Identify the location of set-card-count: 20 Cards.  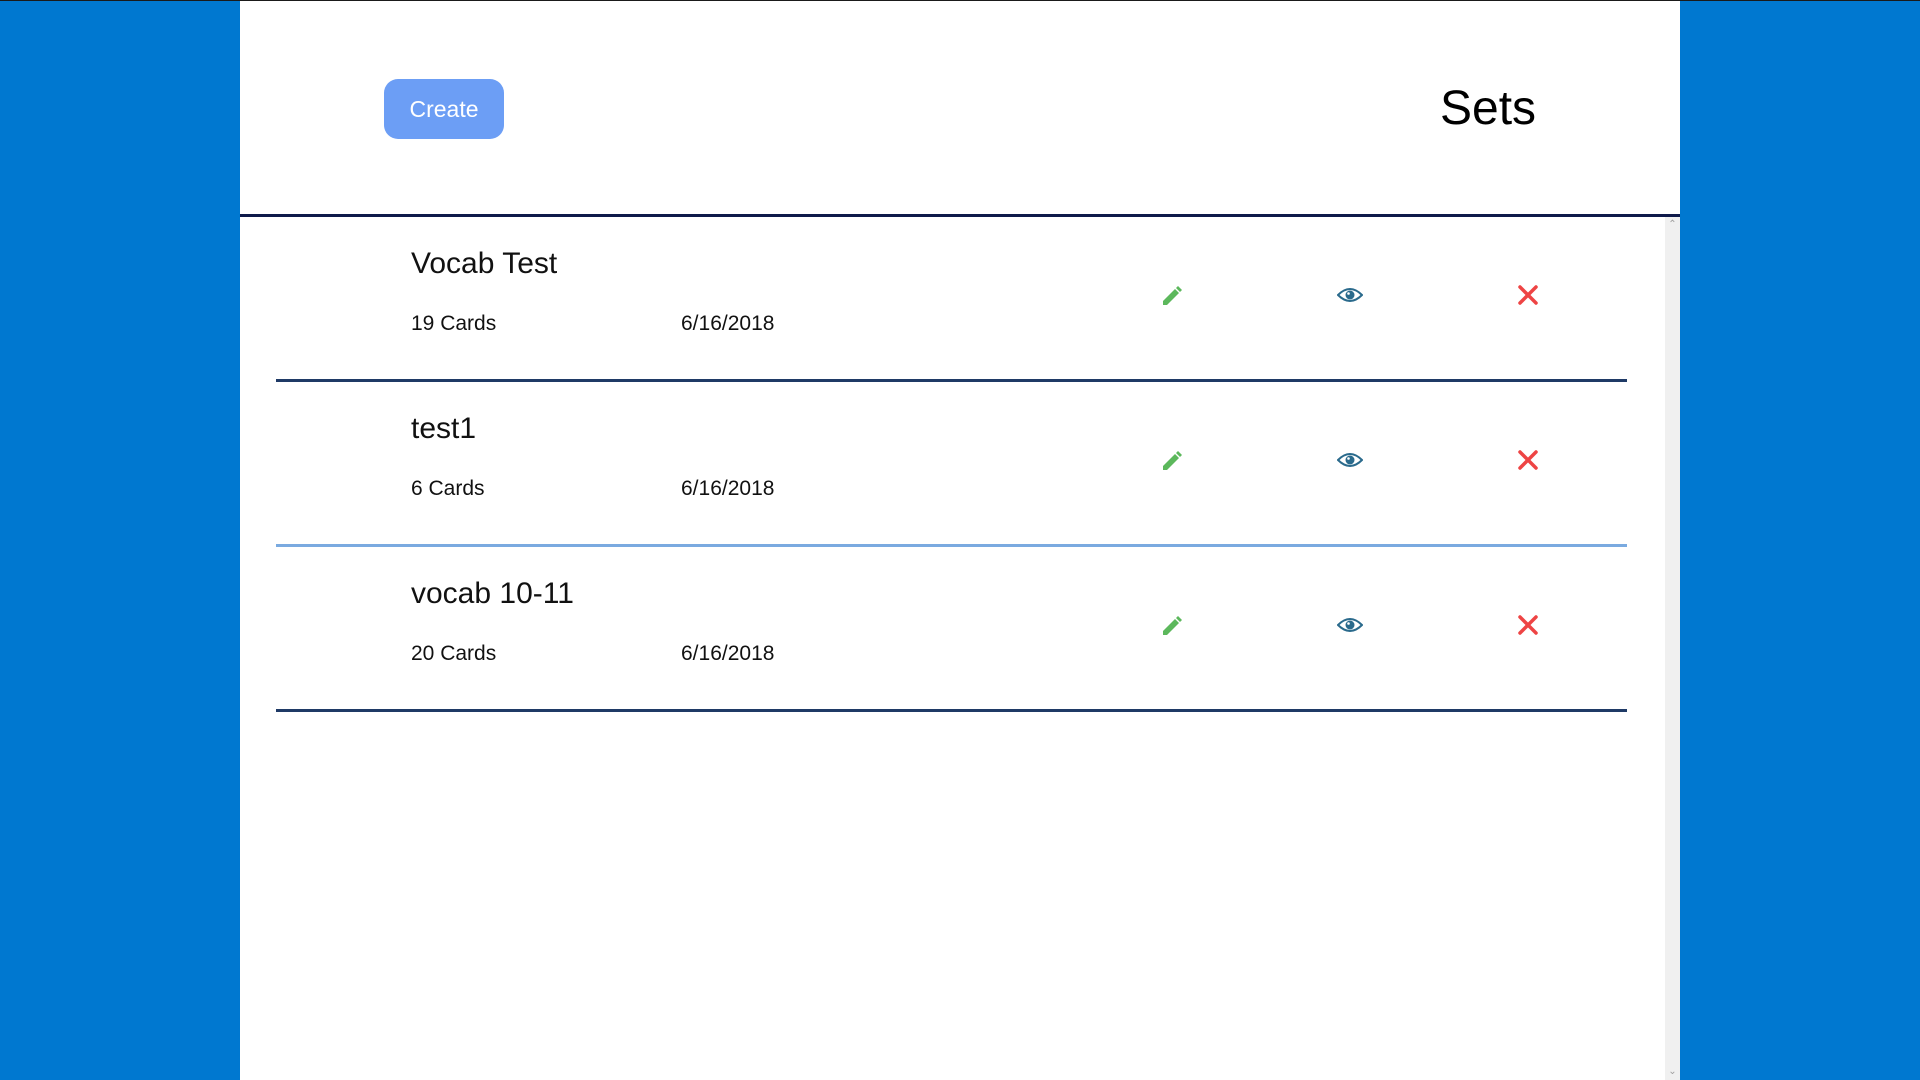
(454, 653).